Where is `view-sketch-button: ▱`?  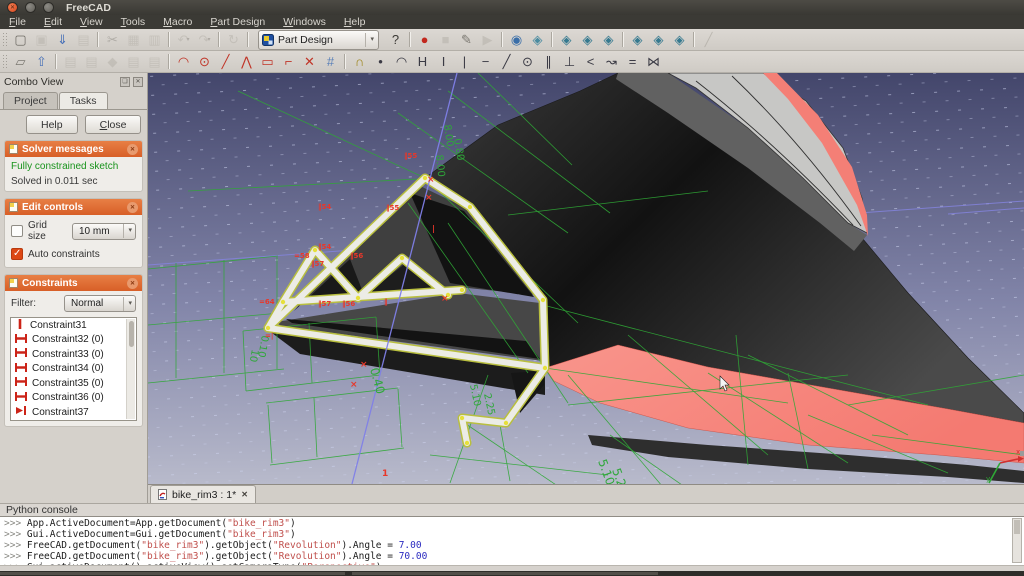
view-sketch-button: ▱ is located at coordinates (20, 62).